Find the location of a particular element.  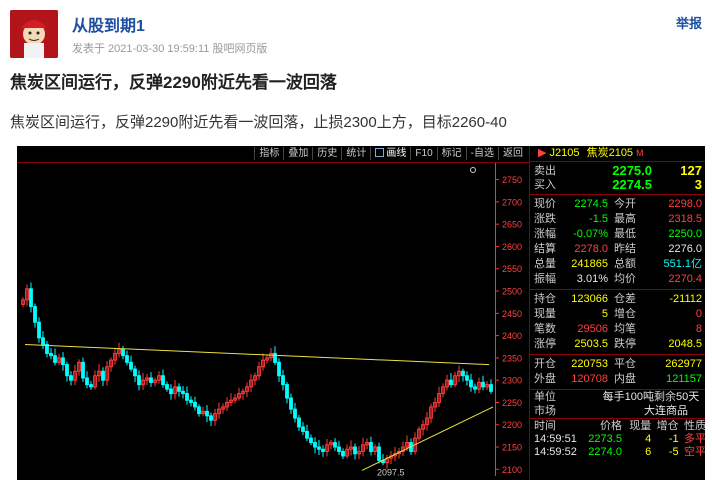

stat-value: -21112 is located at coordinates (685, 299).